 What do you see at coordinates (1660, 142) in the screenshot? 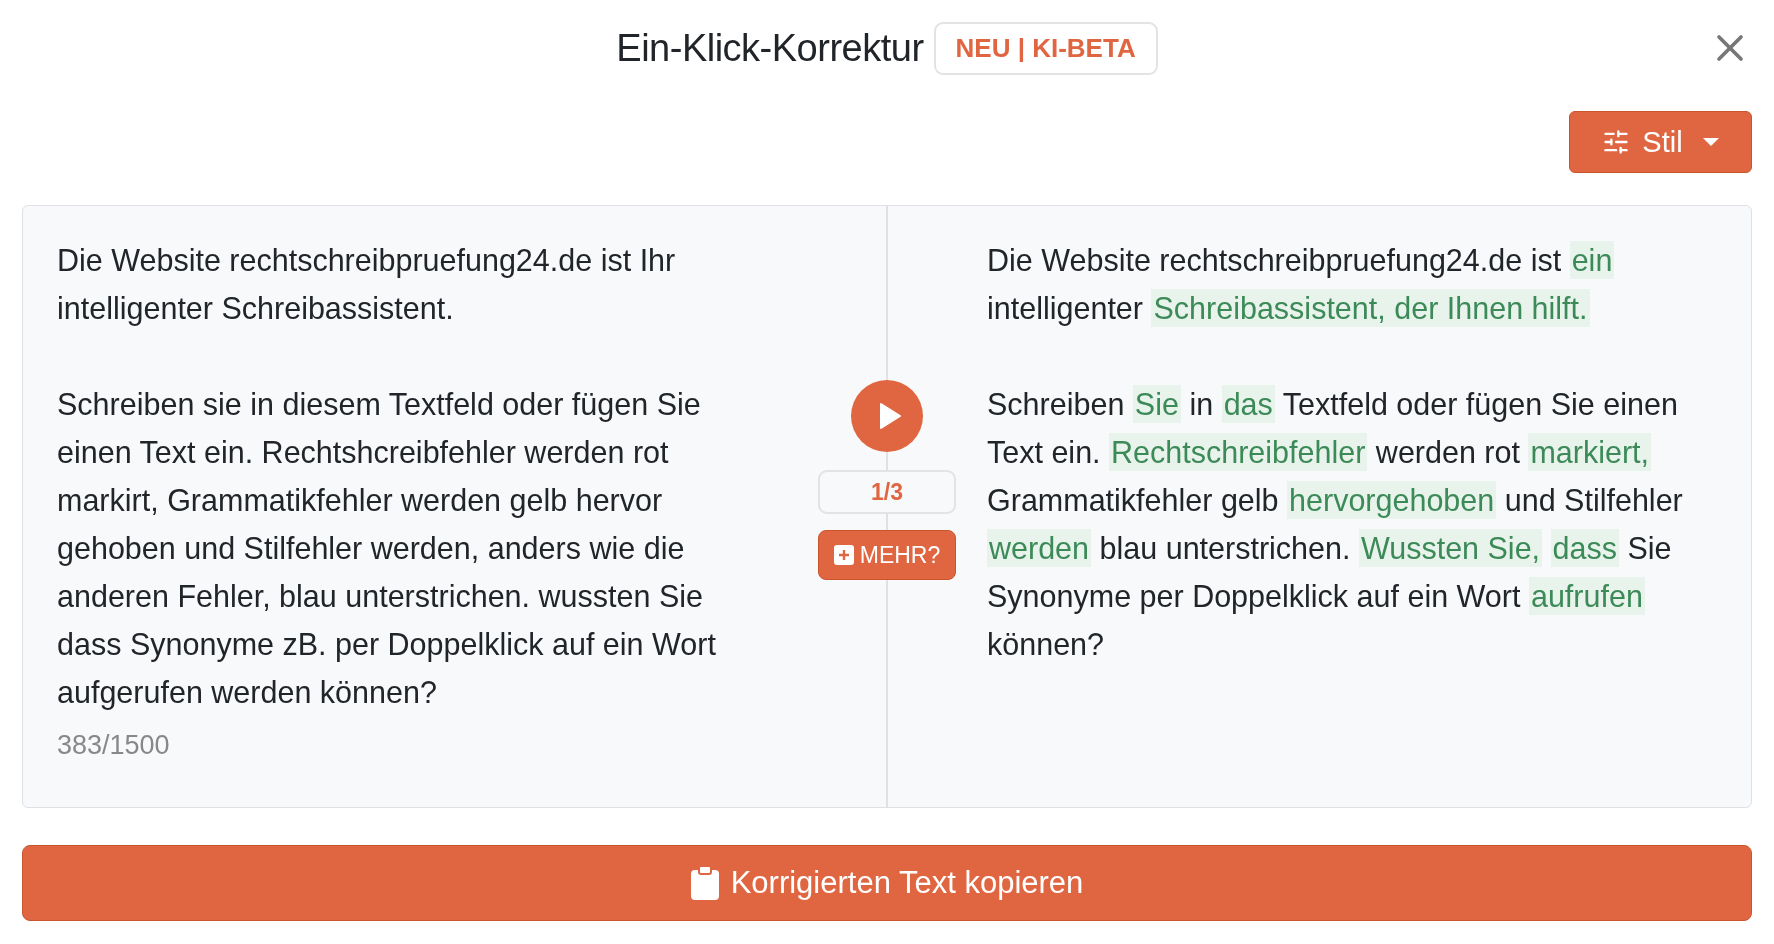
I see `style-button: Stil` at bounding box center [1660, 142].